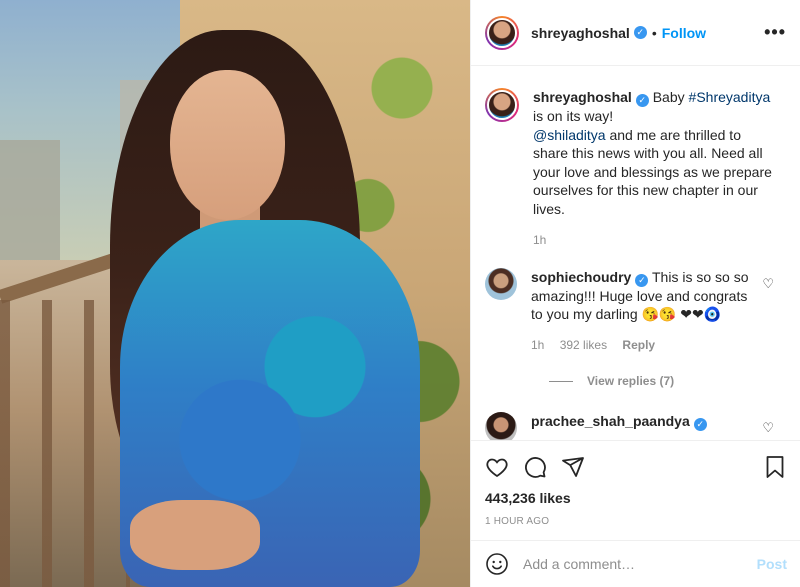 This screenshot has height=587, width=800. What do you see at coordinates (535, 467) in the screenshot?
I see `comment-icon` at bounding box center [535, 467].